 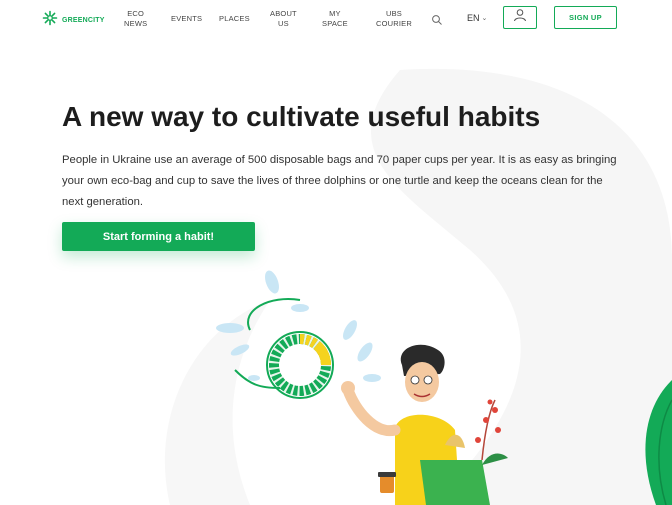 I want to click on logo-text: GREENCITY, so click(x=83, y=20).